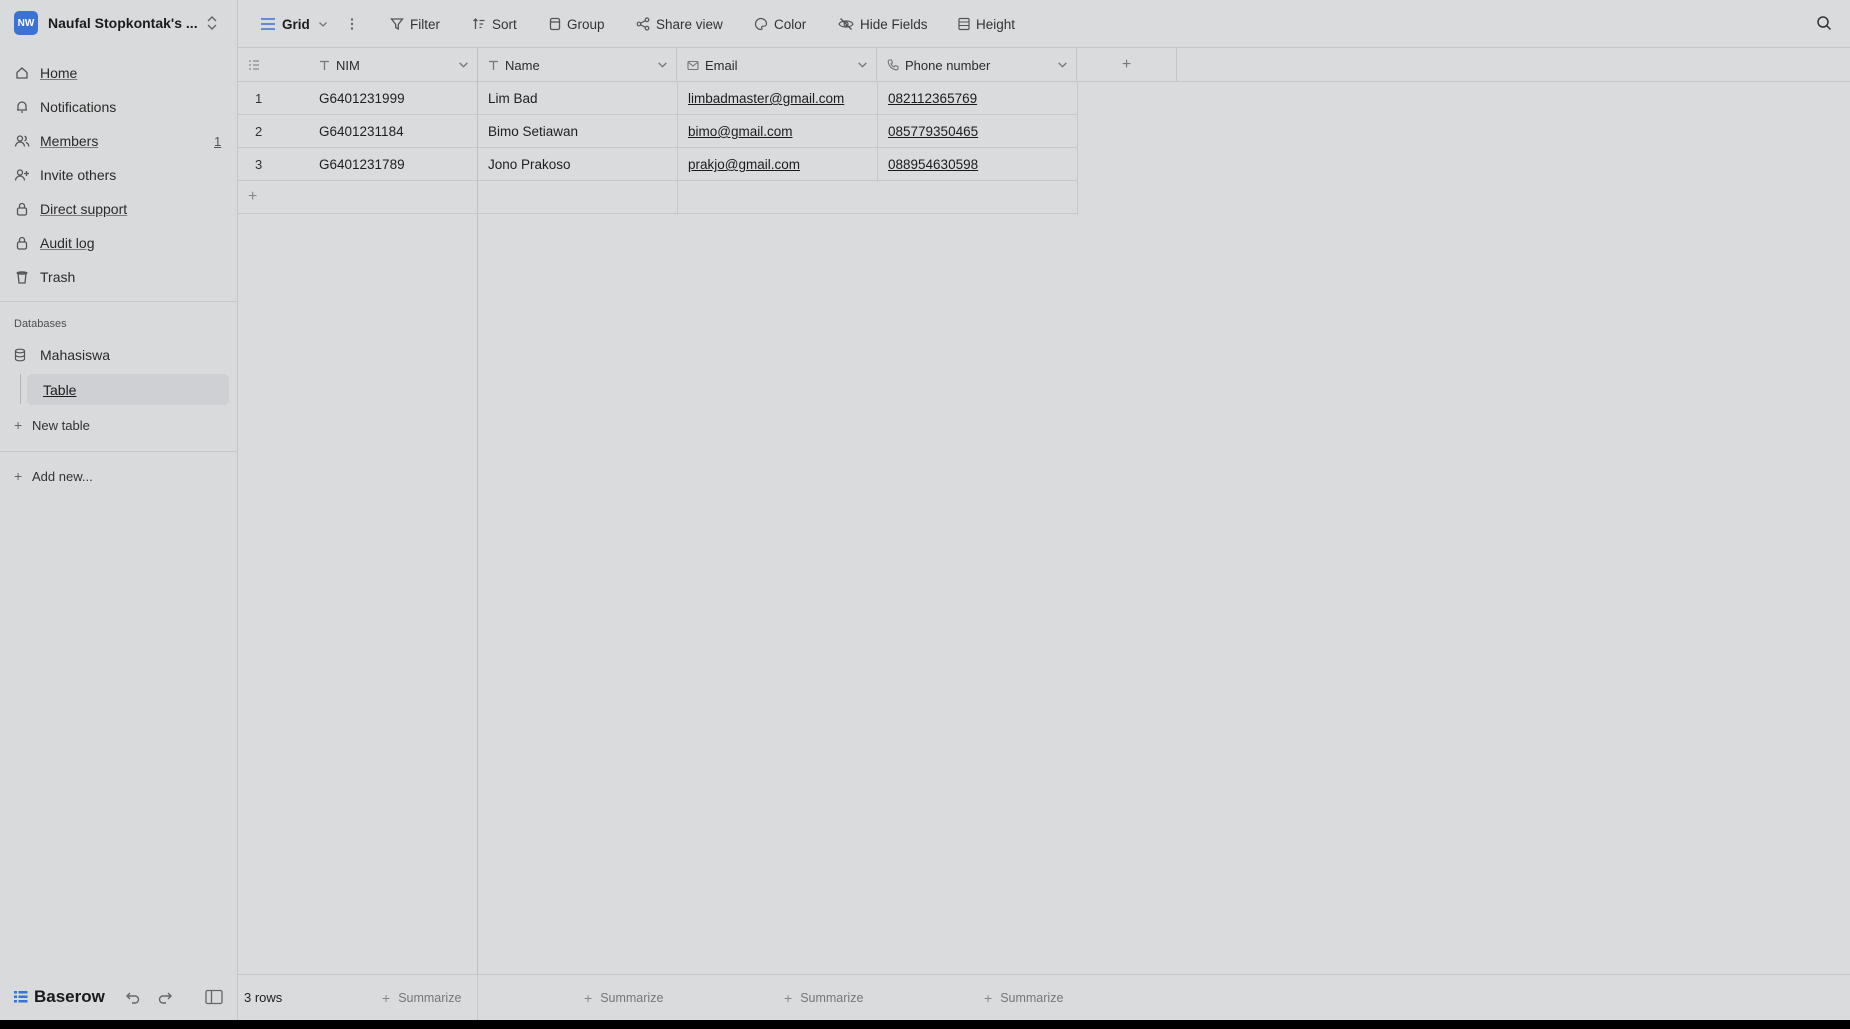 This screenshot has width=1850, height=1029. What do you see at coordinates (165, 997) in the screenshot?
I see `redo-icon` at bounding box center [165, 997].